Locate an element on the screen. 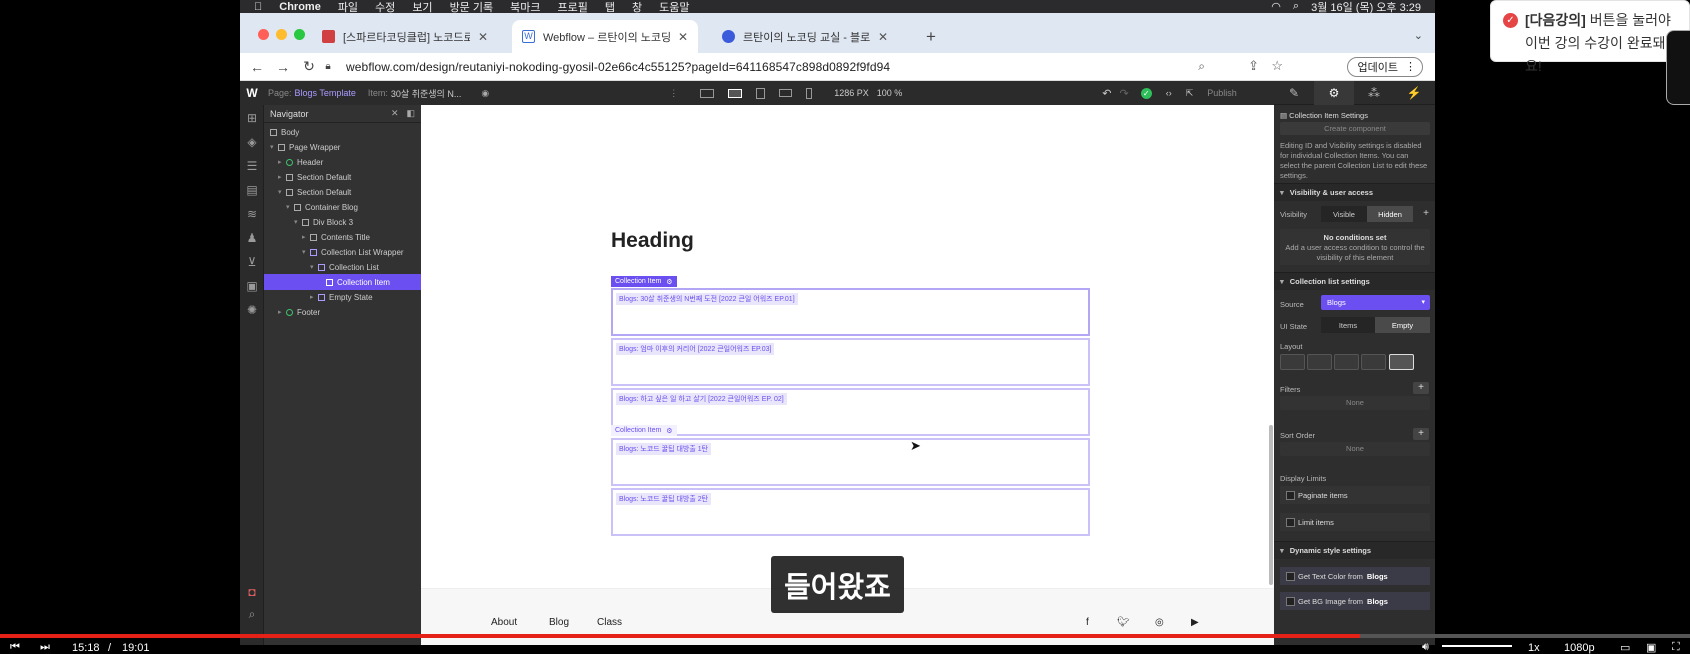 The height and width of the screenshot is (654, 1690). window-close-icon is located at coordinates (263, 34).